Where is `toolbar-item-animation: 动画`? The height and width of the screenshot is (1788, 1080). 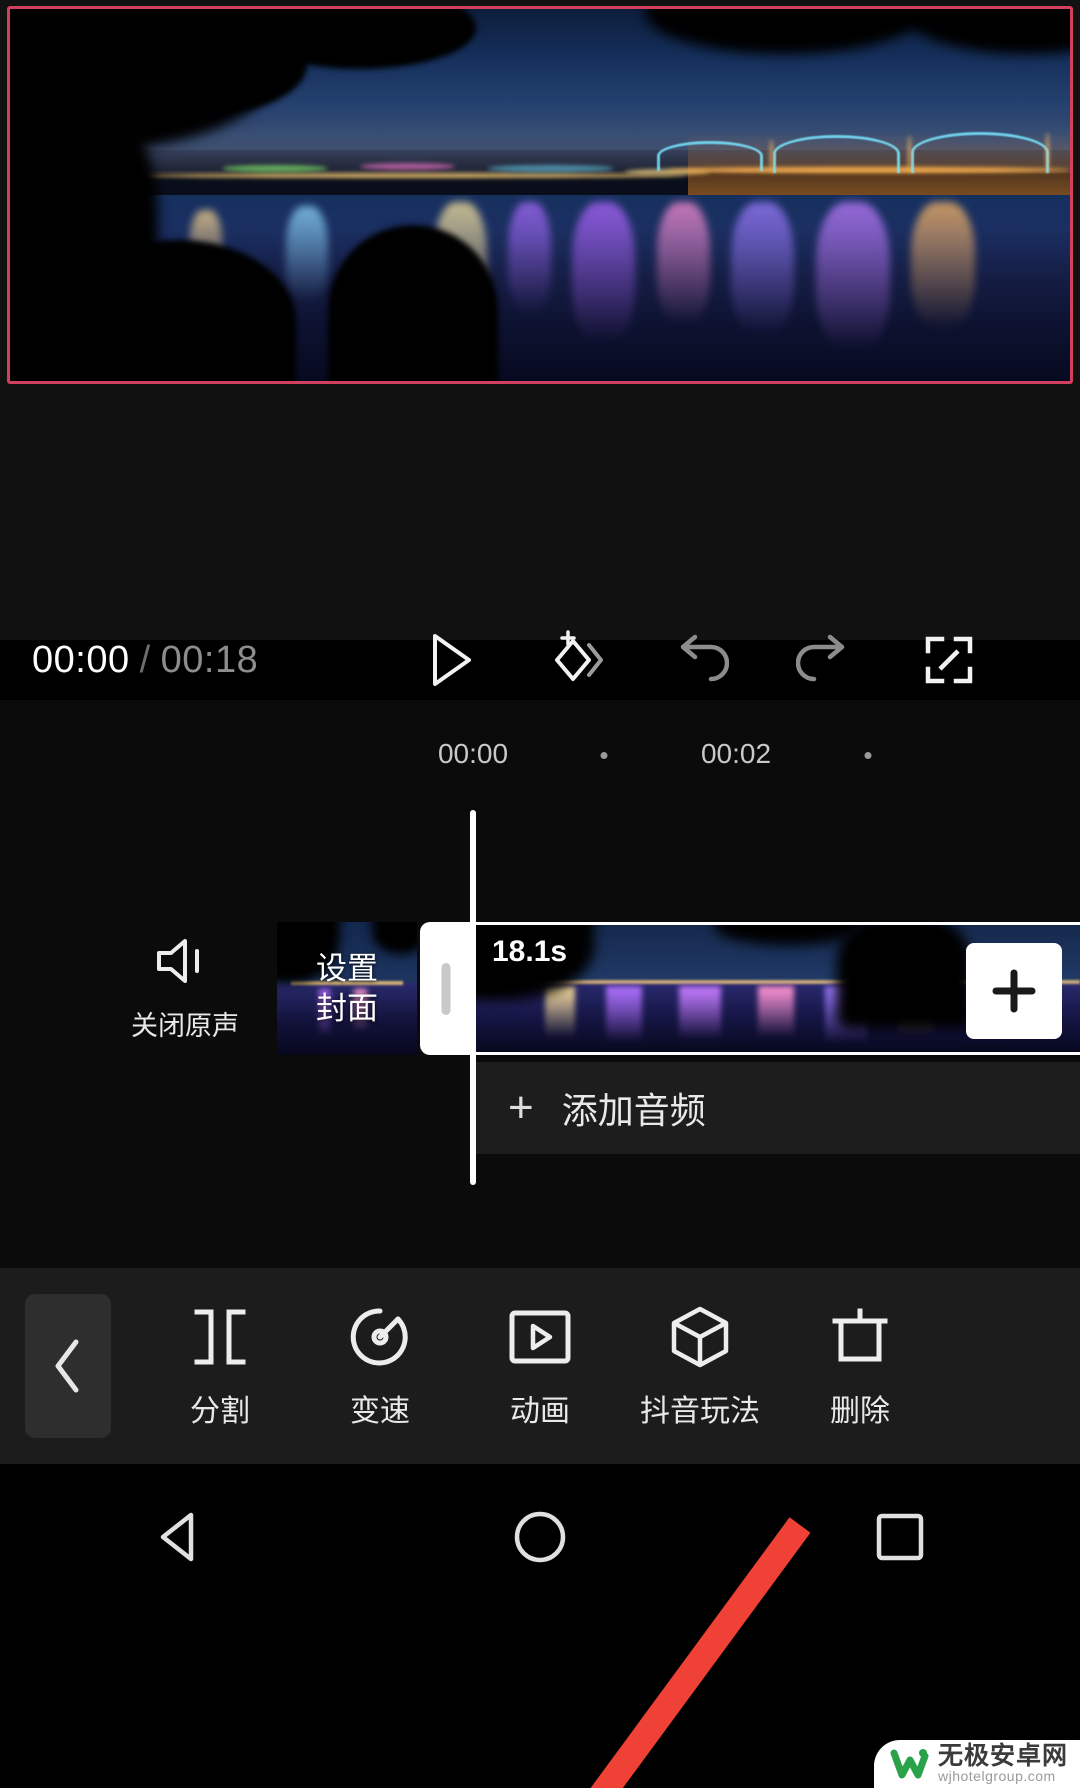 toolbar-item-animation: 动画 is located at coordinates (540, 1366).